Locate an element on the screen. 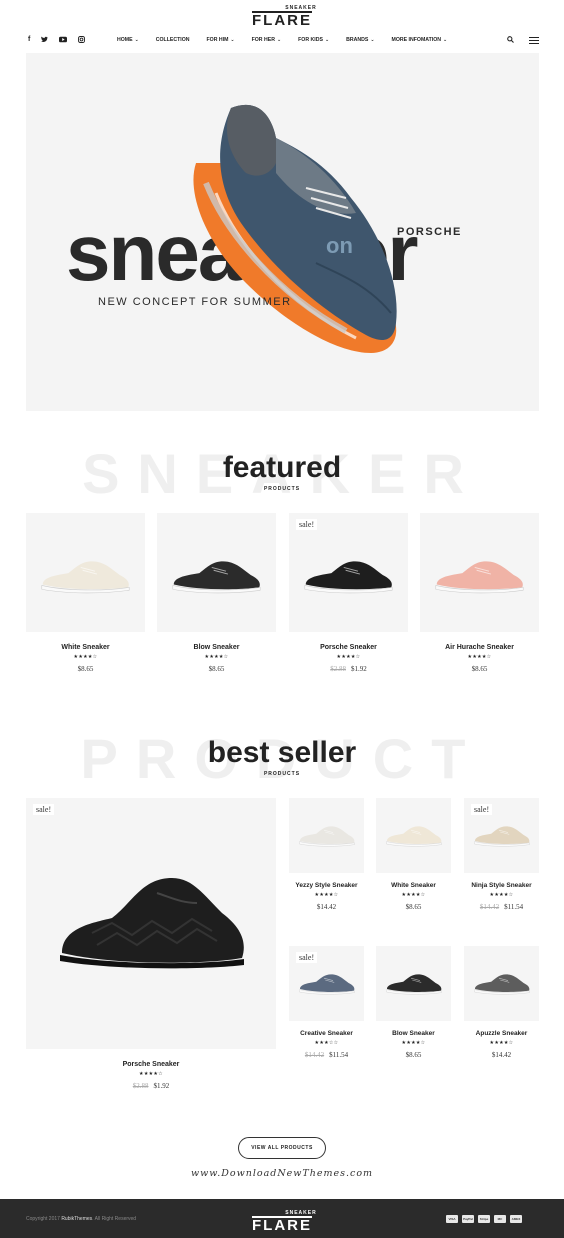 Image resolution: width=564 pixels, height=1238 pixels. current-price: $1.92 is located at coordinates (161, 1086).